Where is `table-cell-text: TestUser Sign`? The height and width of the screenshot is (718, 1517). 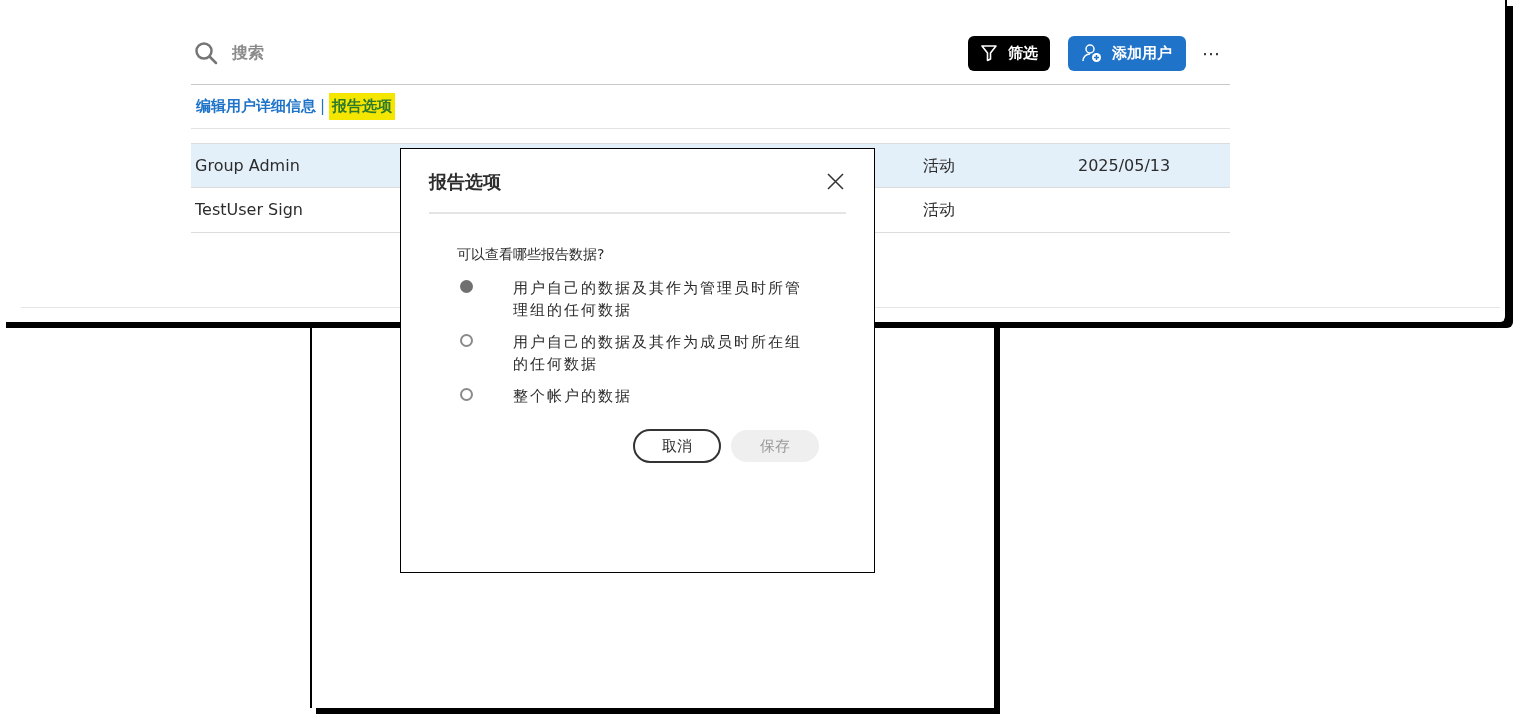 table-cell-text: TestUser Sign is located at coordinates (249, 210).